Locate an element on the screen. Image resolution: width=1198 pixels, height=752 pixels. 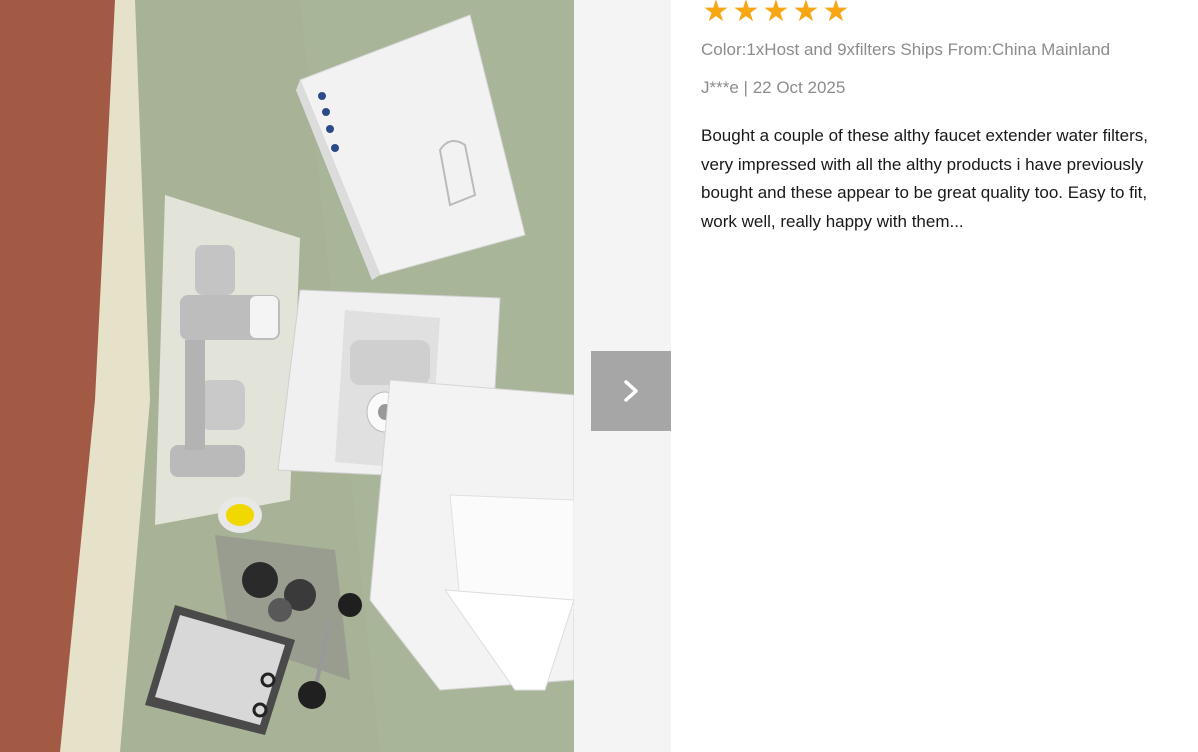
review-date: 22 Oct 2025 is located at coordinates (799, 87).